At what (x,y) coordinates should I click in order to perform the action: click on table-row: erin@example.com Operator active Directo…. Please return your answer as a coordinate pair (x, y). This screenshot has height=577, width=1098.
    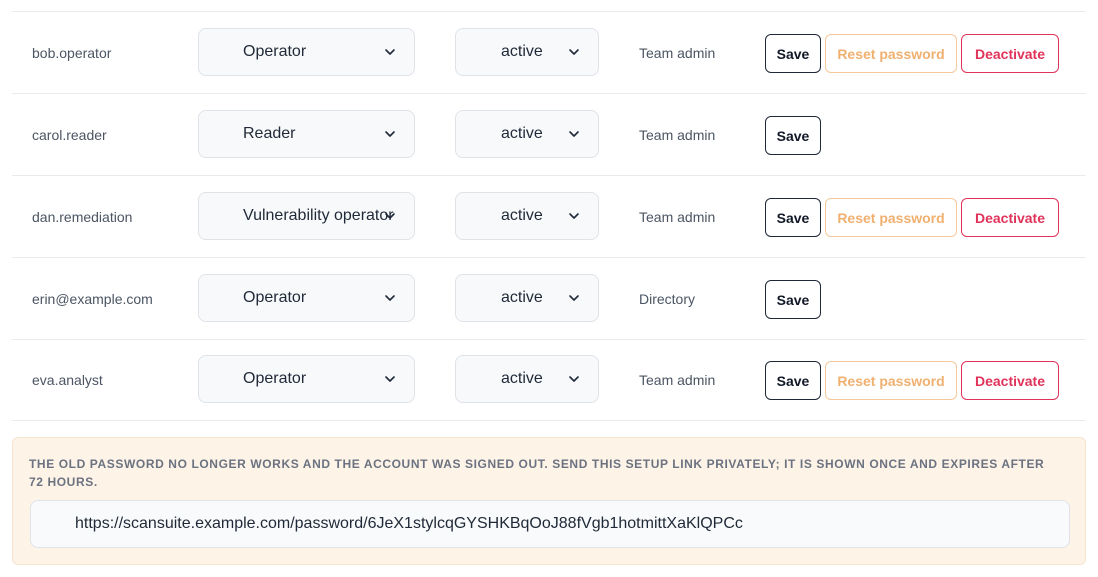
    Looking at the image, I should click on (549, 299).